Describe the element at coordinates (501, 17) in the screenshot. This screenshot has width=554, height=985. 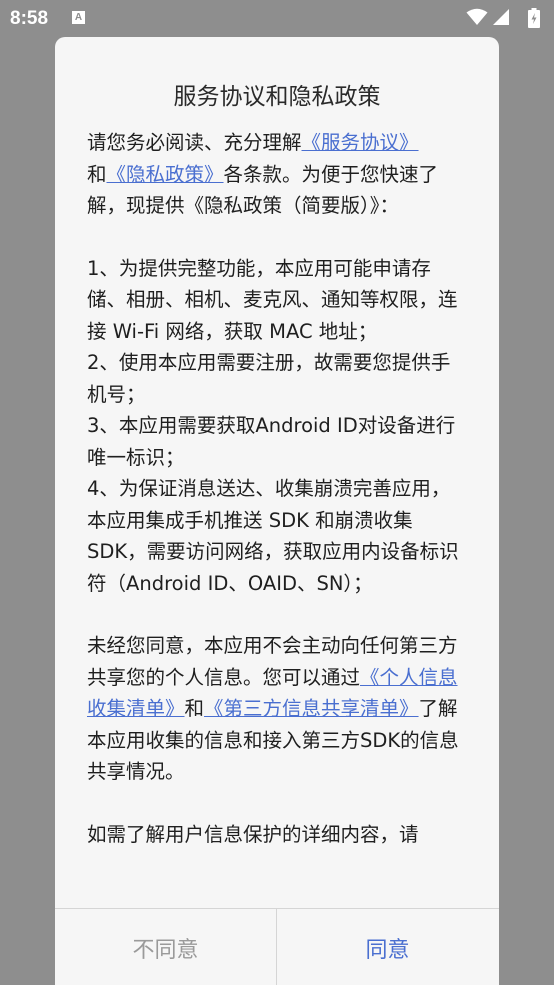
I see `cellular-signal-icon` at that location.